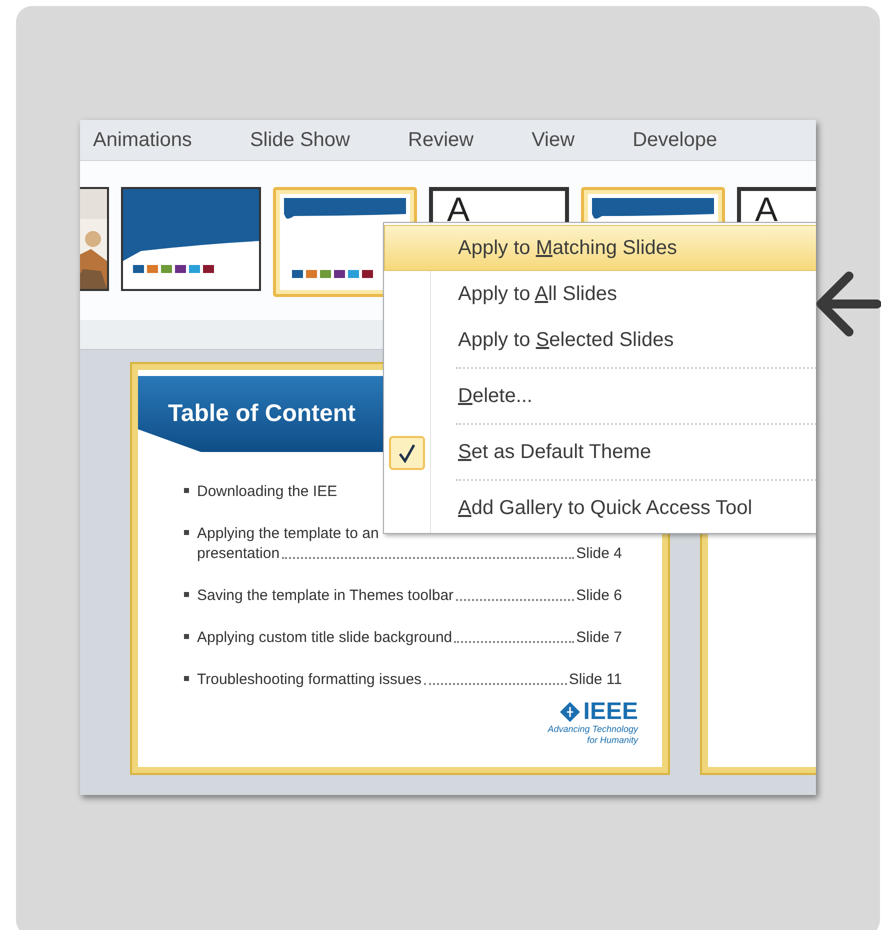 Image resolution: width=881 pixels, height=930 pixels. What do you see at coordinates (675, 140) in the screenshot?
I see `ribbon-tab: Develope` at bounding box center [675, 140].